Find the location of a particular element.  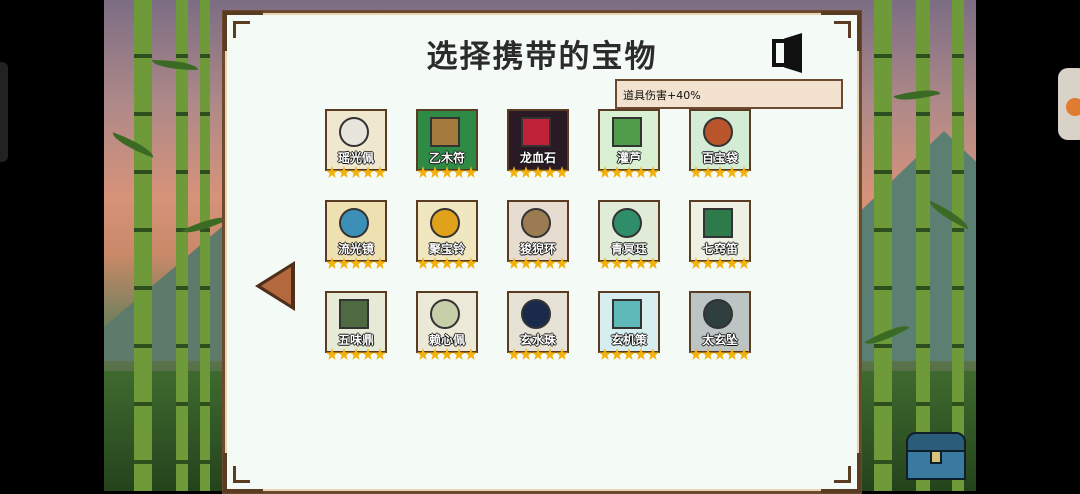

floating-app-bubble is located at coordinates (1069, 104).